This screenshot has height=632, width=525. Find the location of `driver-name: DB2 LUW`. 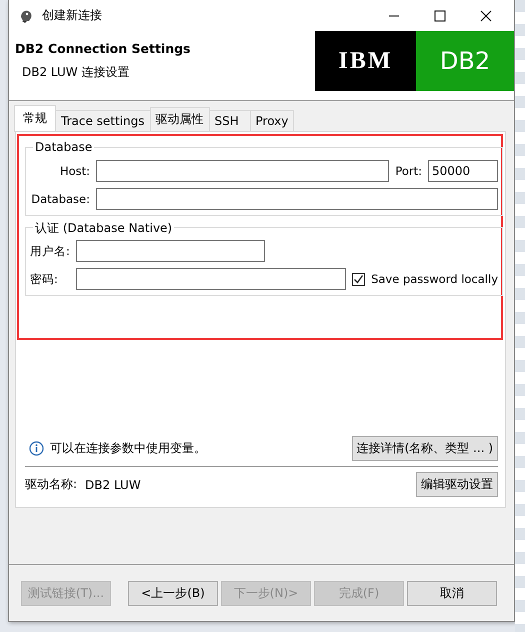

driver-name: DB2 LUW is located at coordinates (113, 485).